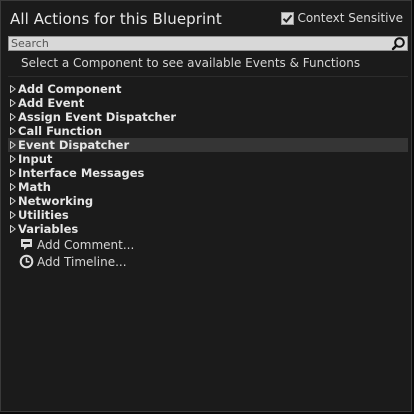 The height and width of the screenshot is (414, 414). Describe the element at coordinates (208, 187) in the screenshot. I see `category-math: Math` at that location.